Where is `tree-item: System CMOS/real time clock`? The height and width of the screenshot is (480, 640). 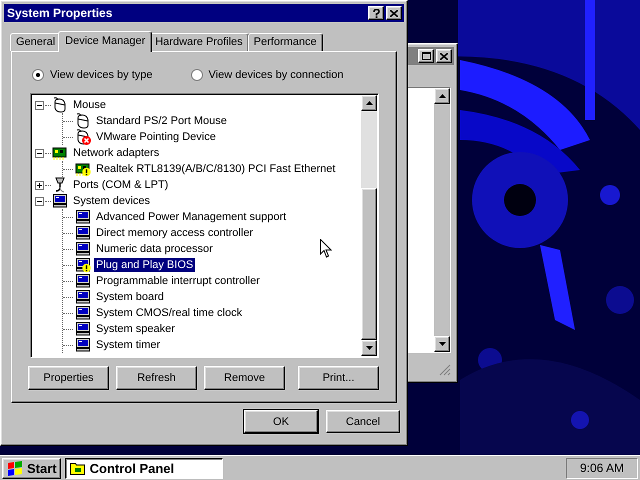 tree-item: System CMOS/real time clock is located at coordinates (169, 313).